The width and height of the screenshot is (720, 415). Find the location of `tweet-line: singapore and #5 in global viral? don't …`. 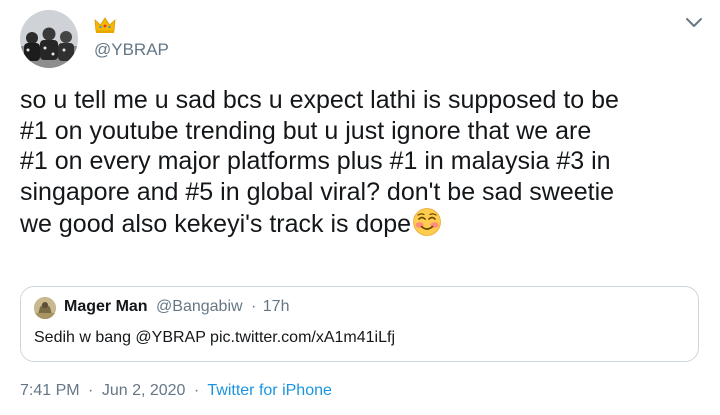

tweet-line: singapore and #5 in global viral? don't … is located at coordinates (317, 191).